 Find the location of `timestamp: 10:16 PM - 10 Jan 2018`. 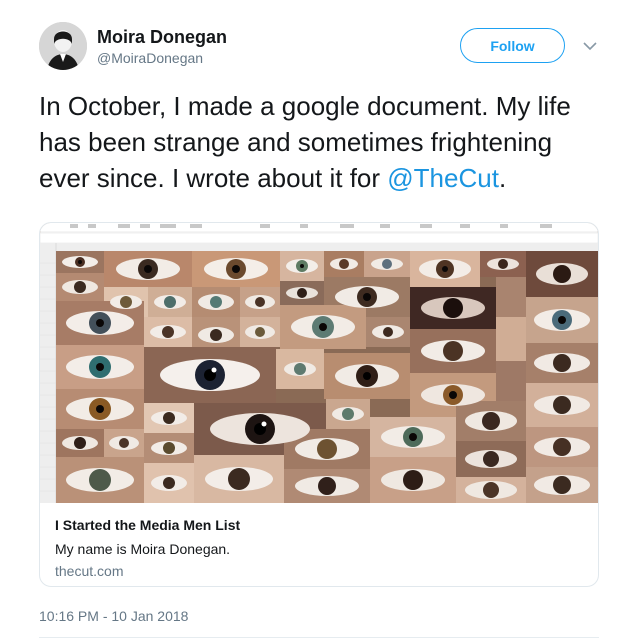

timestamp: 10:16 PM - 10 Jan 2018 is located at coordinates (113, 616).